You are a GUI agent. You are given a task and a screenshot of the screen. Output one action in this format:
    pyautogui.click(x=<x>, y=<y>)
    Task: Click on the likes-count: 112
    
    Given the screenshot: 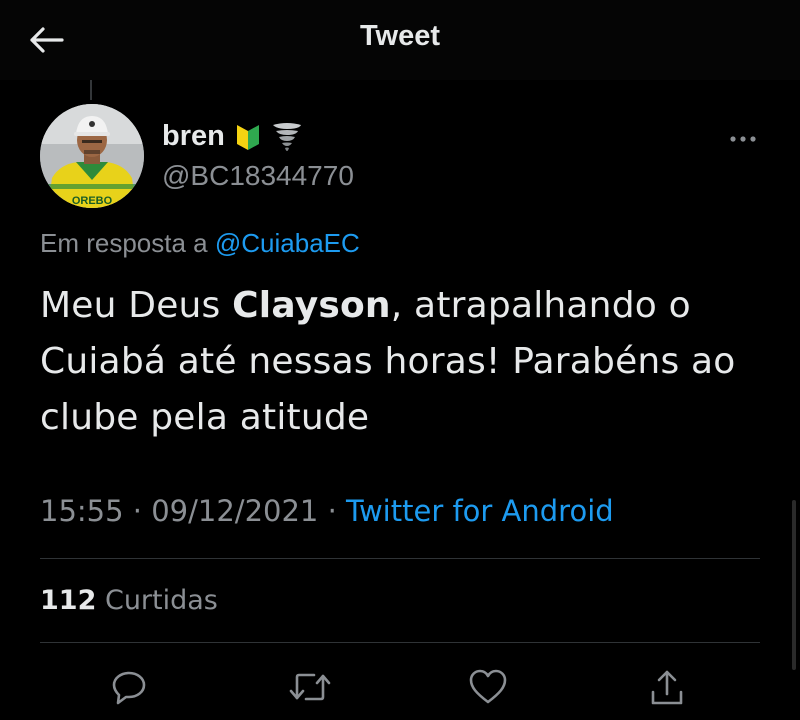 What is the action you would take?
    pyautogui.click(x=68, y=600)
    